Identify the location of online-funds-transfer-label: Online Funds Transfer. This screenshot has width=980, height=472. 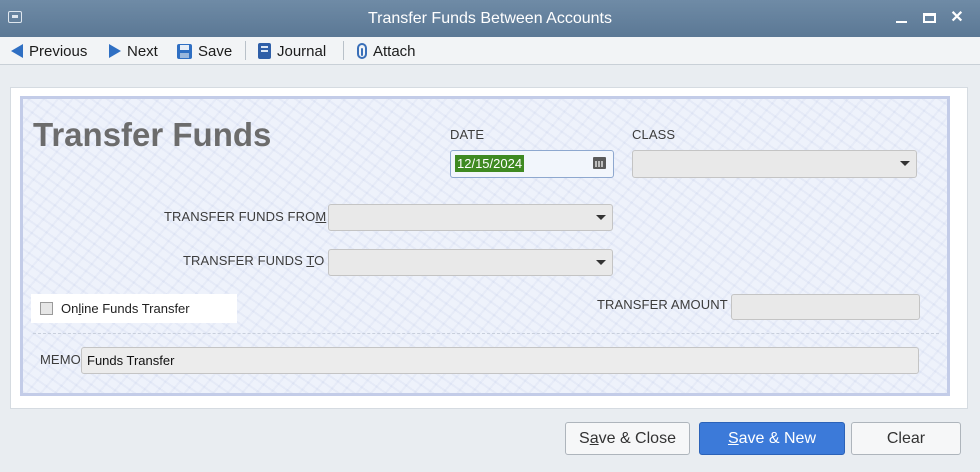
(125, 308).